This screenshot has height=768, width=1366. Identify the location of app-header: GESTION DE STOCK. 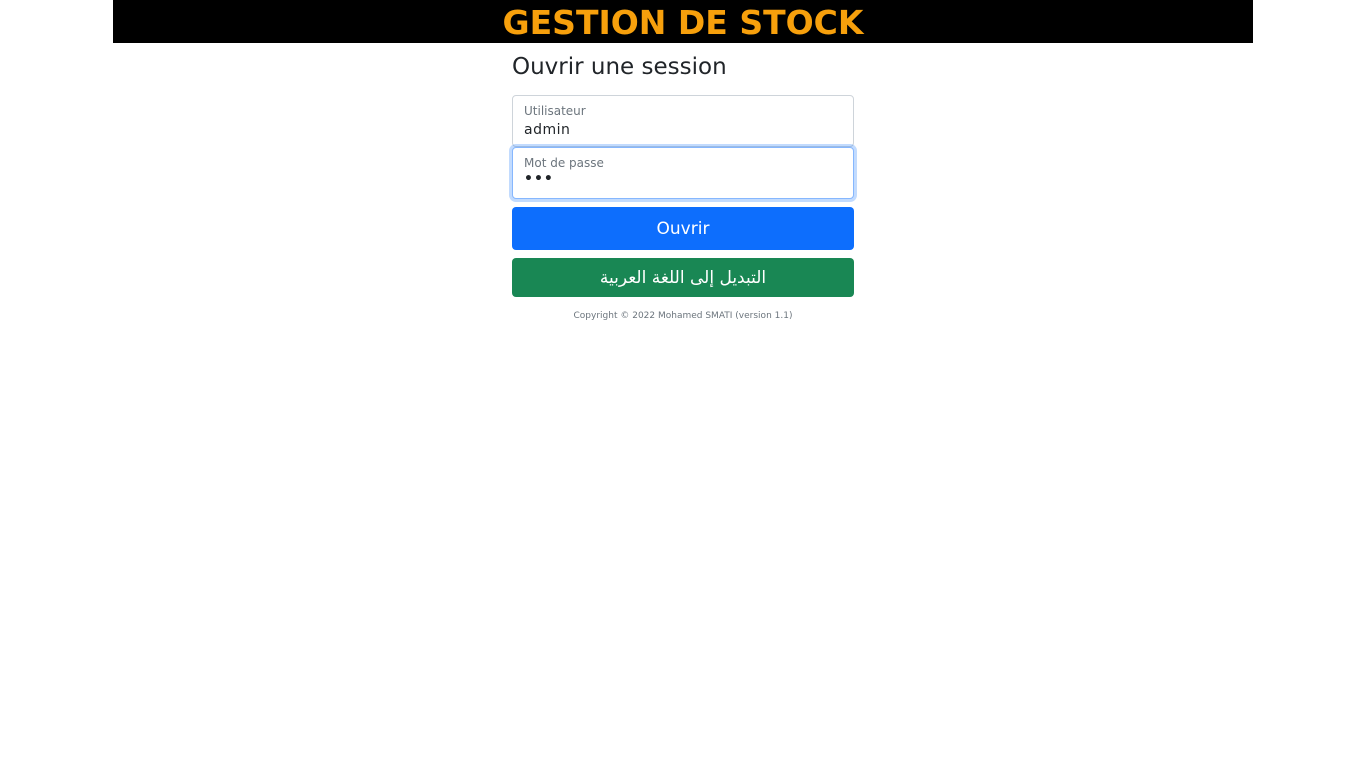
(683, 21).